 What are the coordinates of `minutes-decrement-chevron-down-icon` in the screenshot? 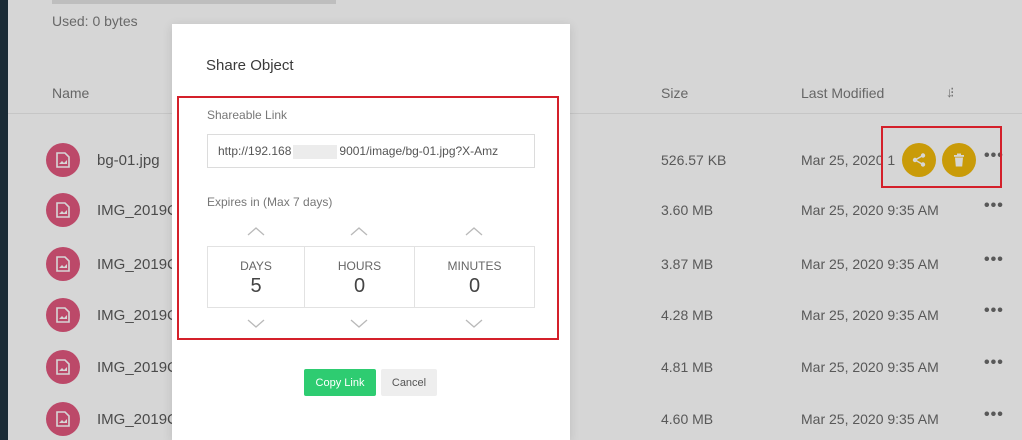 It's located at (474, 323).